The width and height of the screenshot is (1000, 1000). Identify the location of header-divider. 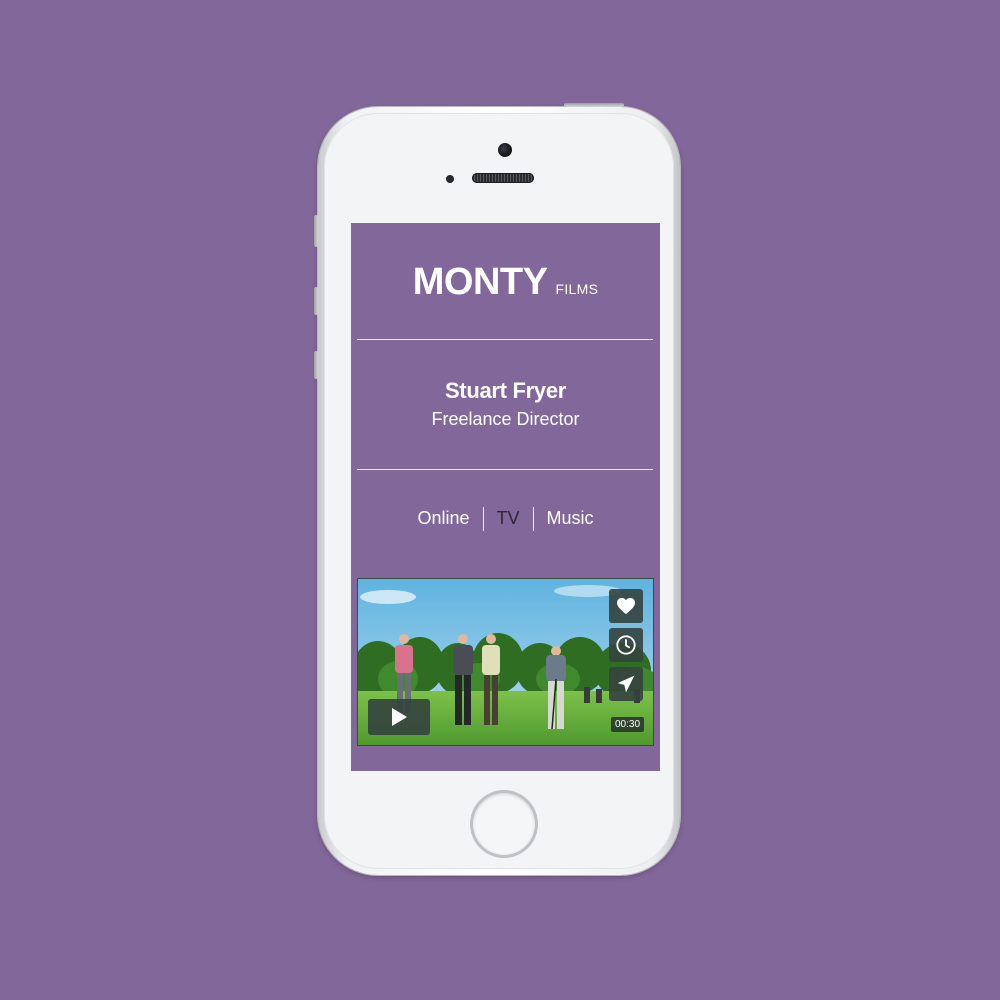
(505, 339).